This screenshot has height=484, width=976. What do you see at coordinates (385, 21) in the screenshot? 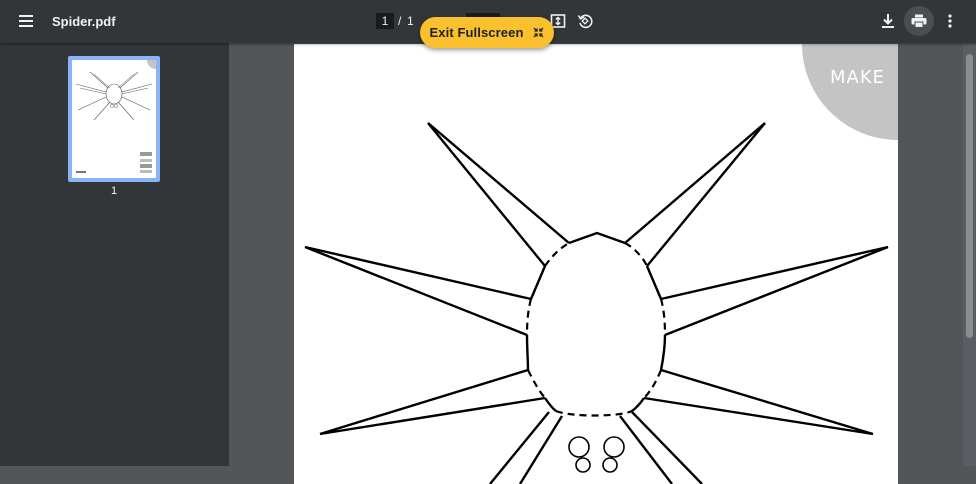
I see `page-number-input: 1` at bounding box center [385, 21].